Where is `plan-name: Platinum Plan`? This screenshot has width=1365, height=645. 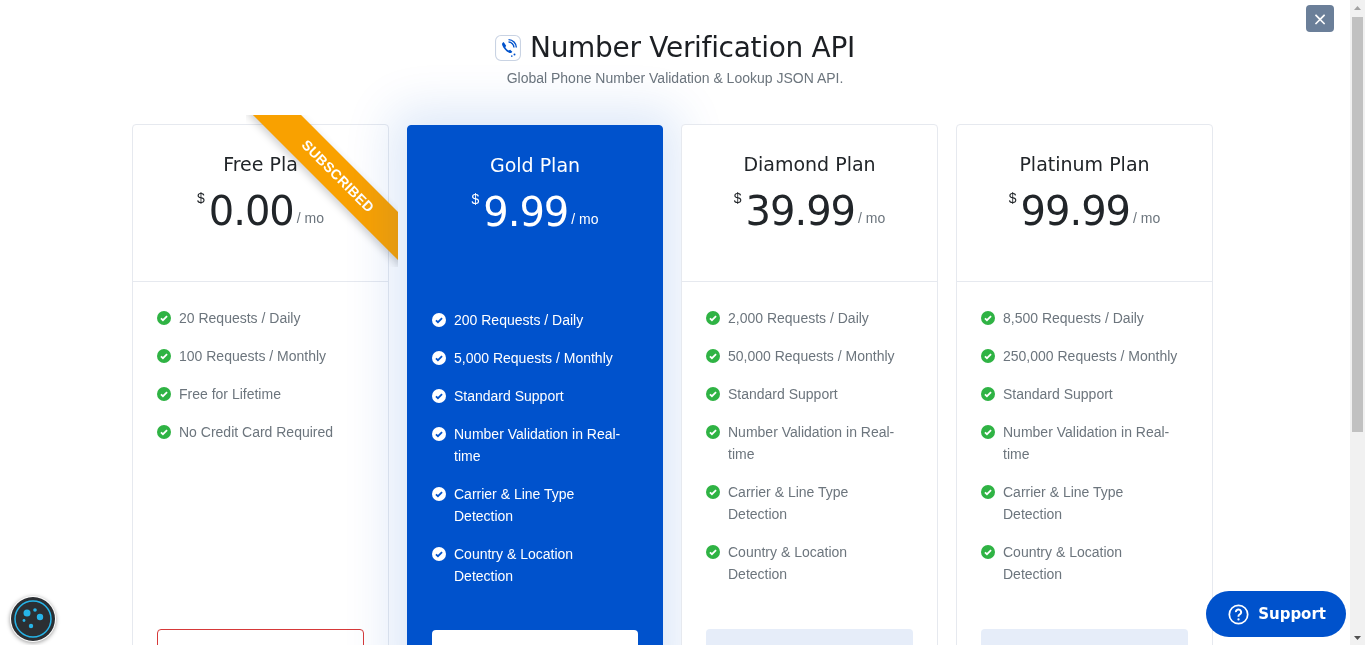 plan-name: Platinum Plan is located at coordinates (1084, 164).